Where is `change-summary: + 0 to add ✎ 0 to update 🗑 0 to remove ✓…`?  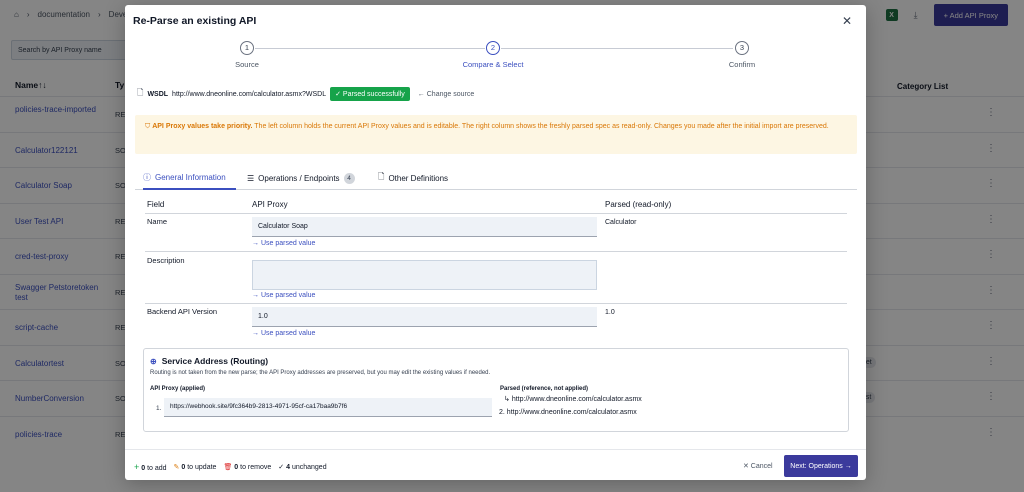
change-summary: + 0 to add ✎ 0 to update 🗑 0 to remove ✓… is located at coordinates (230, 467).